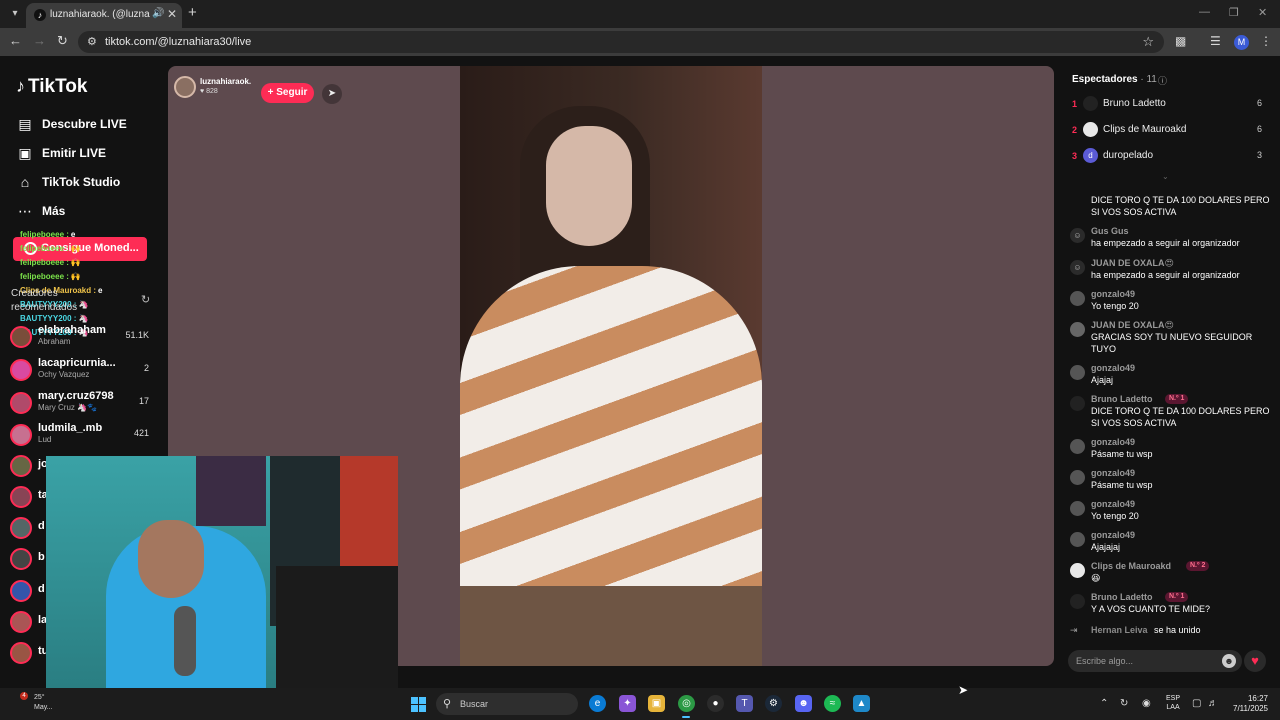 Image resolution: width=1280 pixels, height=720 pixels. What do you see at coordinates (92, 41) in the screenshot?
I see `site-info-icon: ⚙` at bounding box center [92, 41].